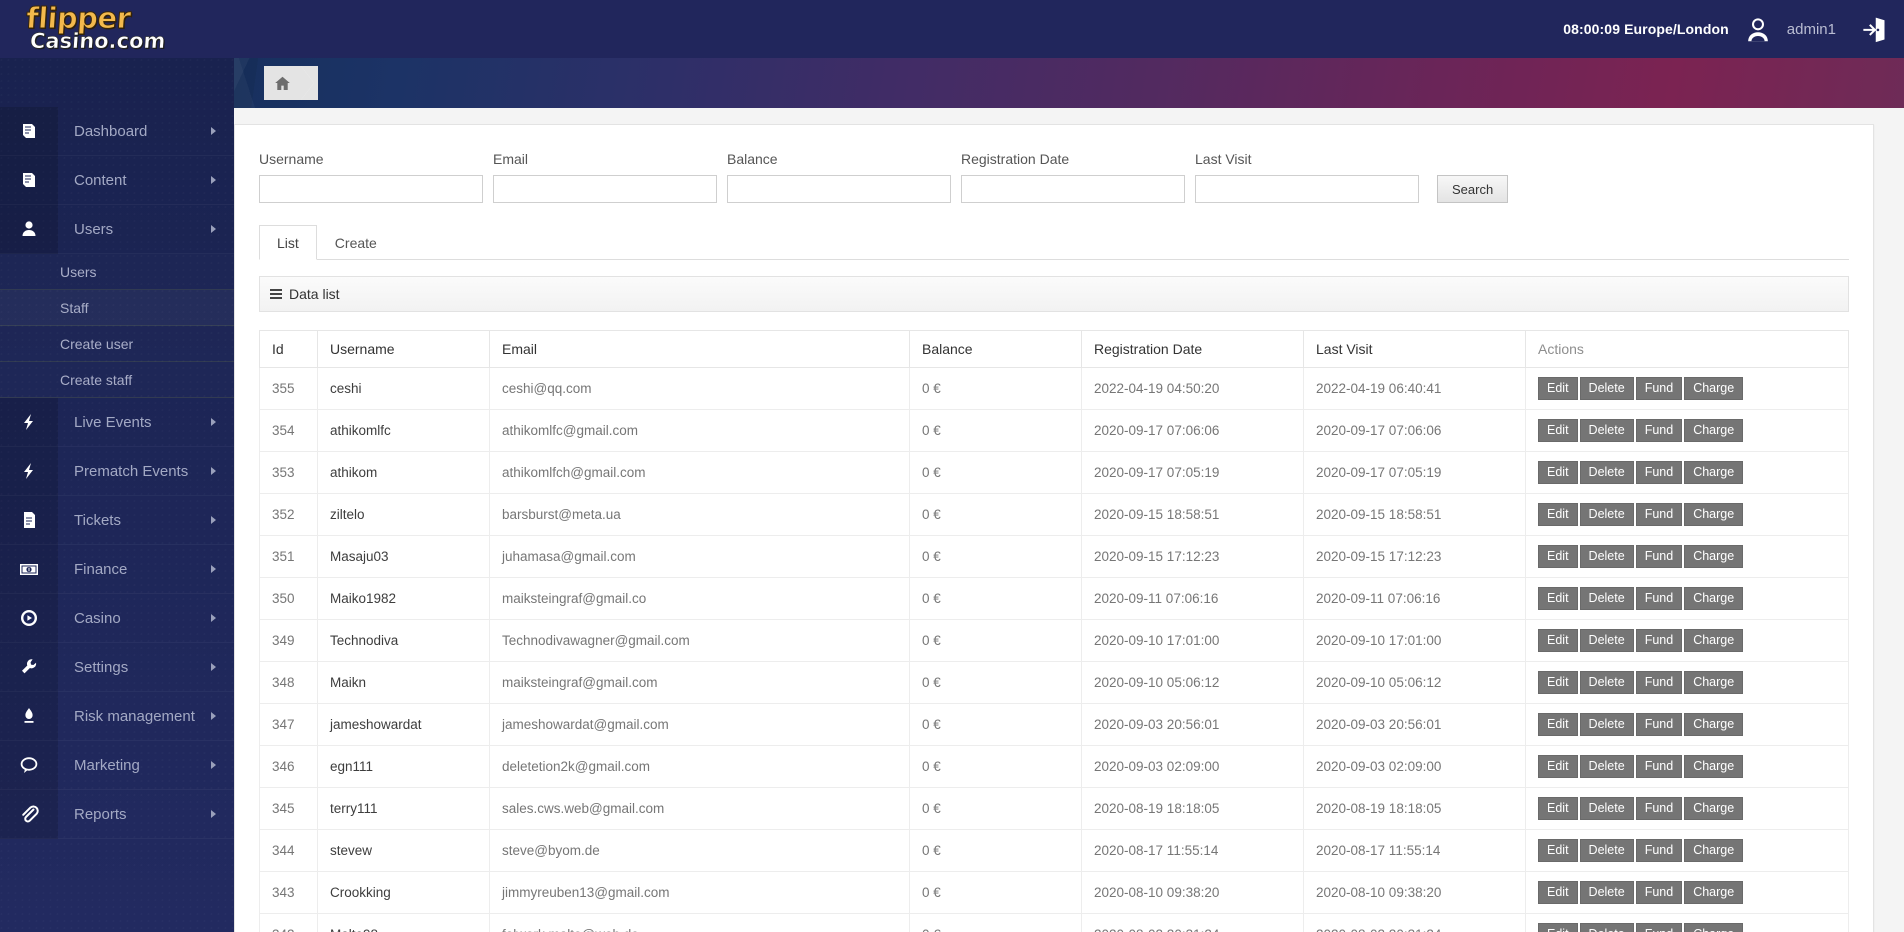  Describe the element at coordinates (288, 242) in the screenshot. I see `tab-list: List` at that location.